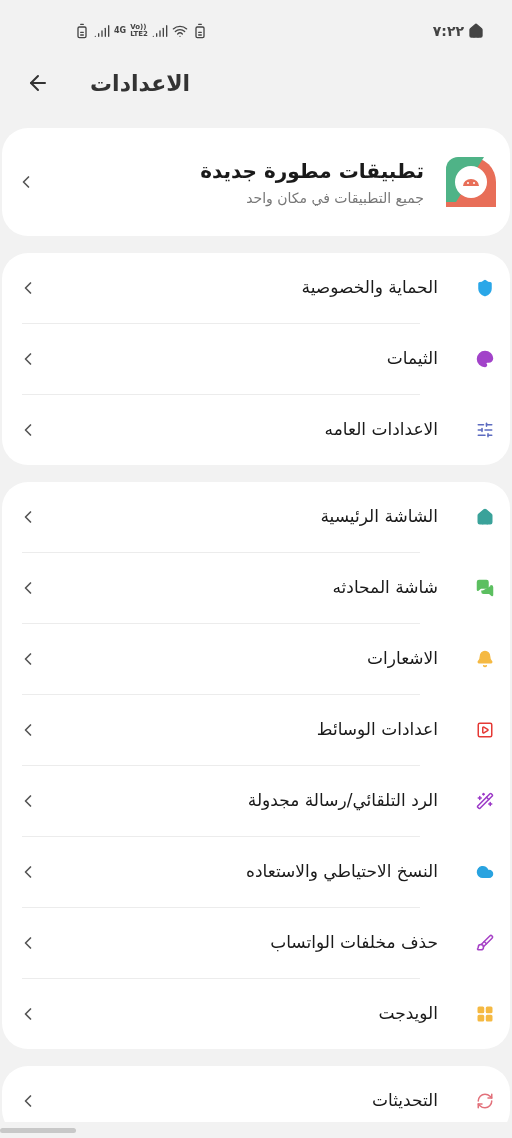  I want to click on settings-item: شاشة المحادثه, so click(256, 588).